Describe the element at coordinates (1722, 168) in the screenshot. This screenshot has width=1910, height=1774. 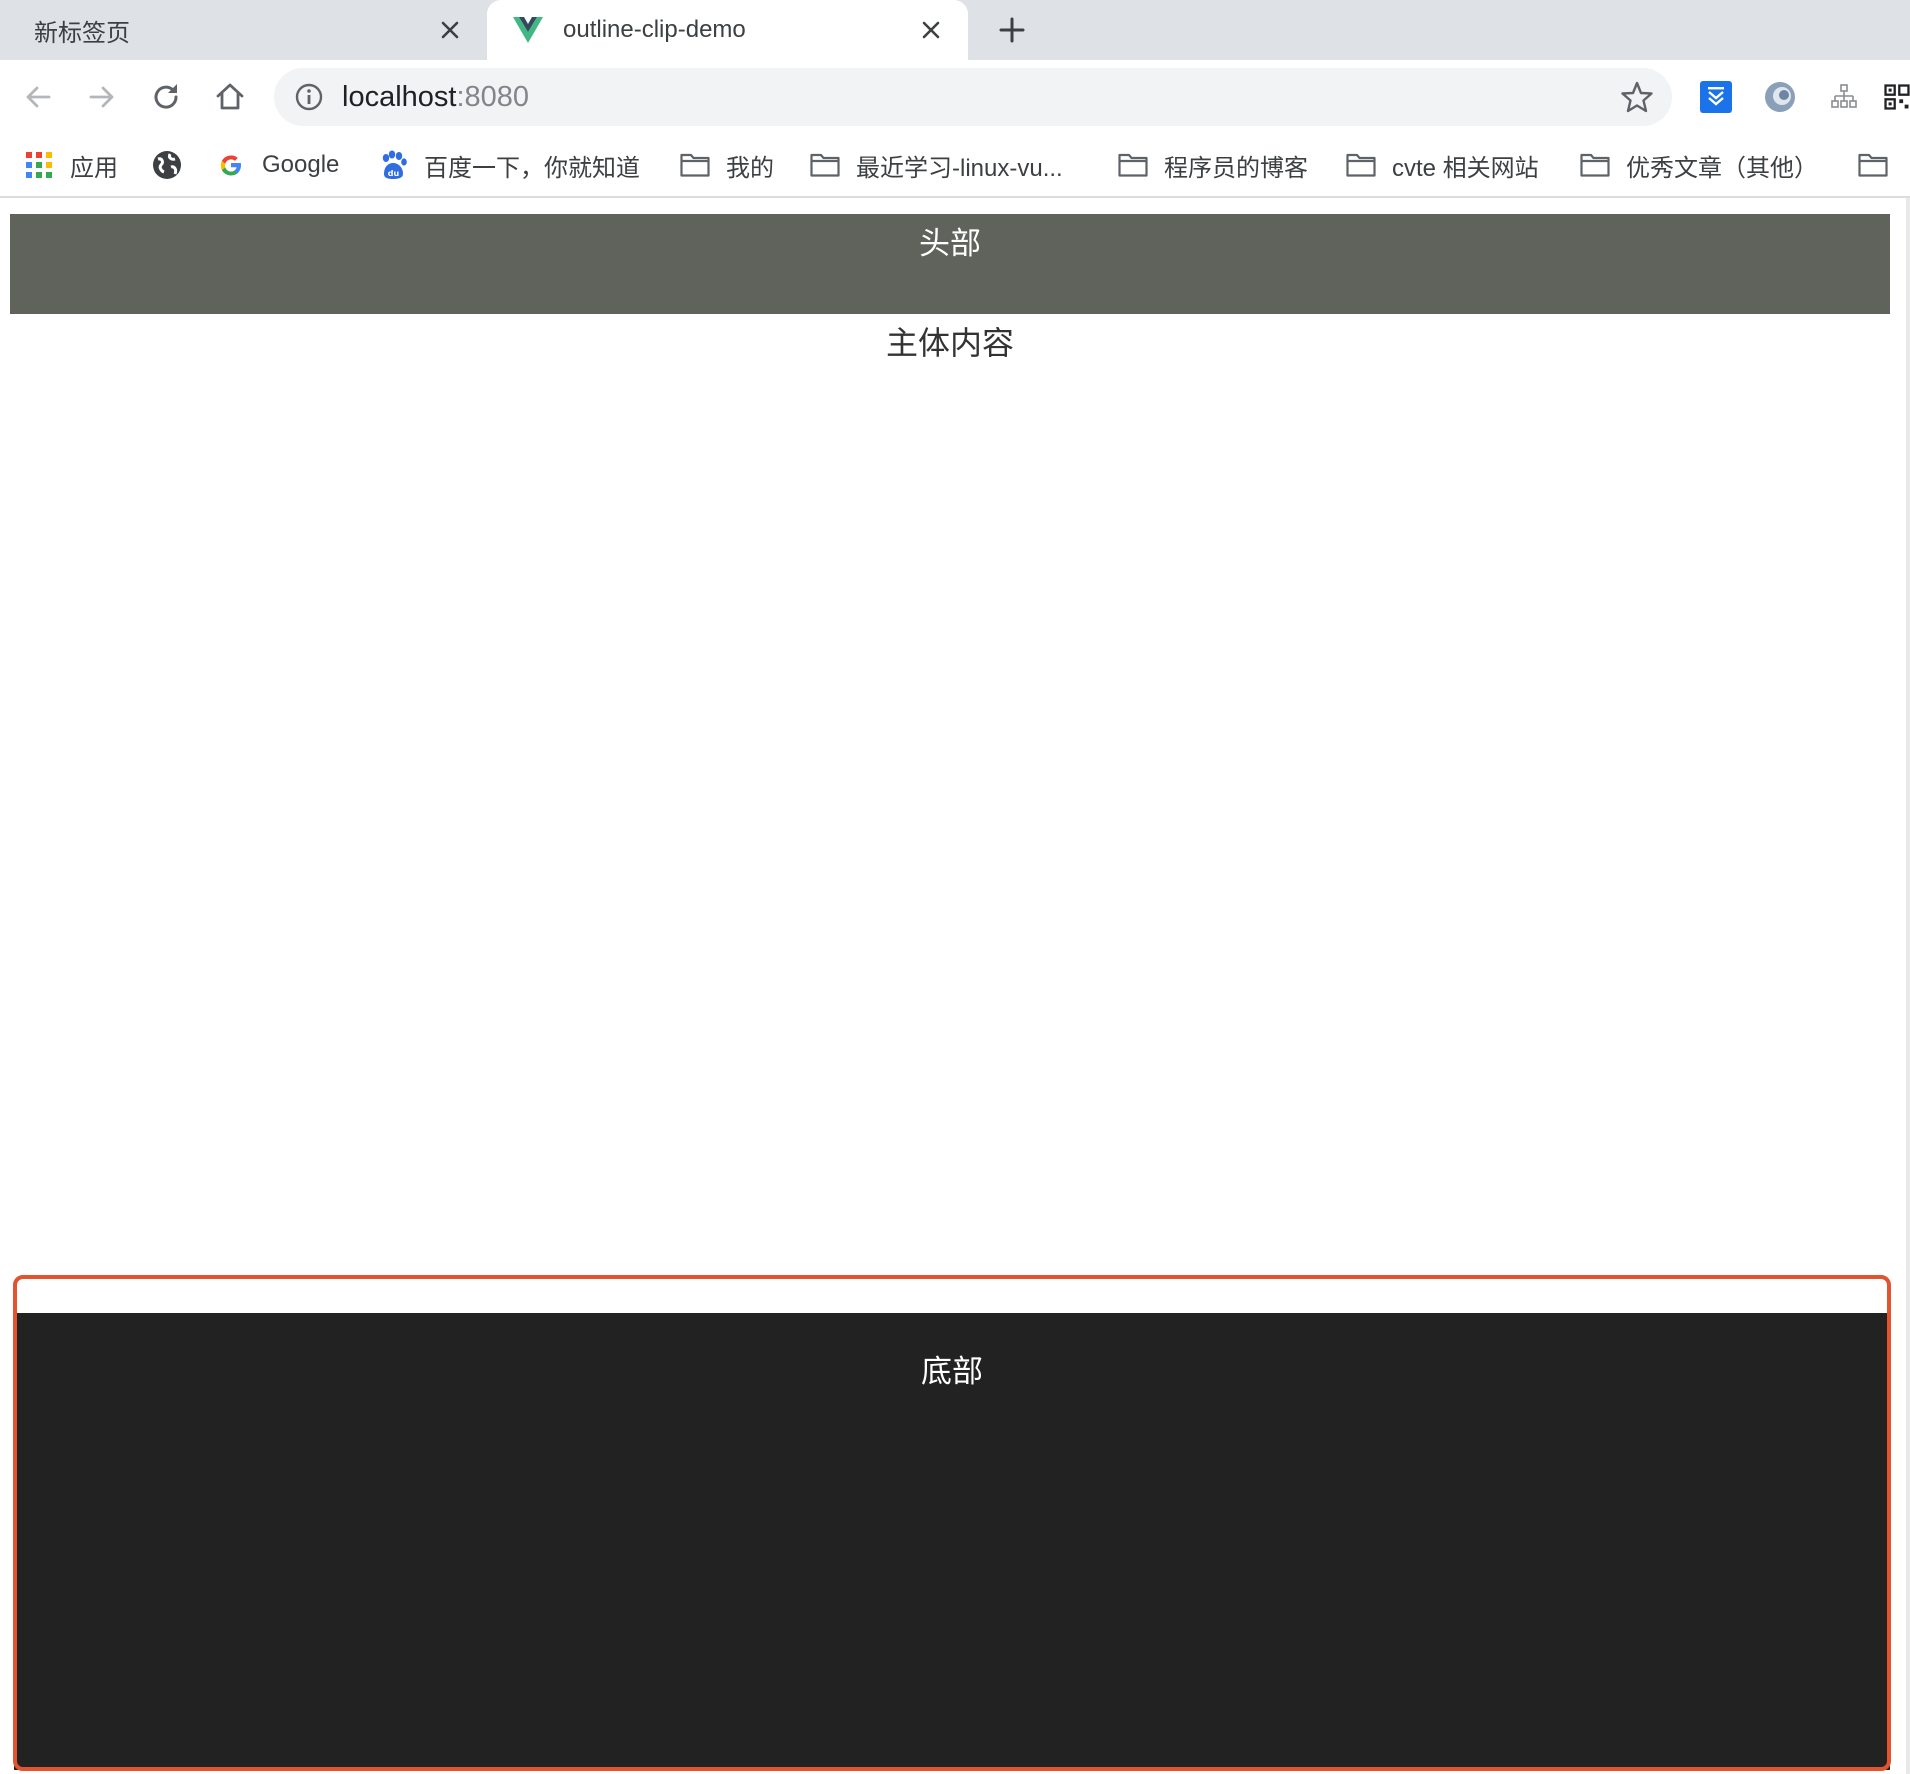
I see `bookmark-label: 优秀文章（其他）` at that location.